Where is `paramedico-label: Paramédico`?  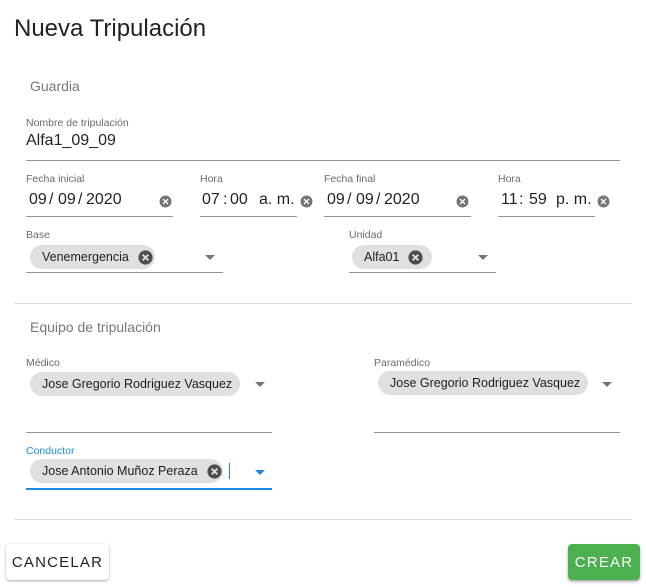 paramedico-label: Paramédico is located at coordinates (402, 363).